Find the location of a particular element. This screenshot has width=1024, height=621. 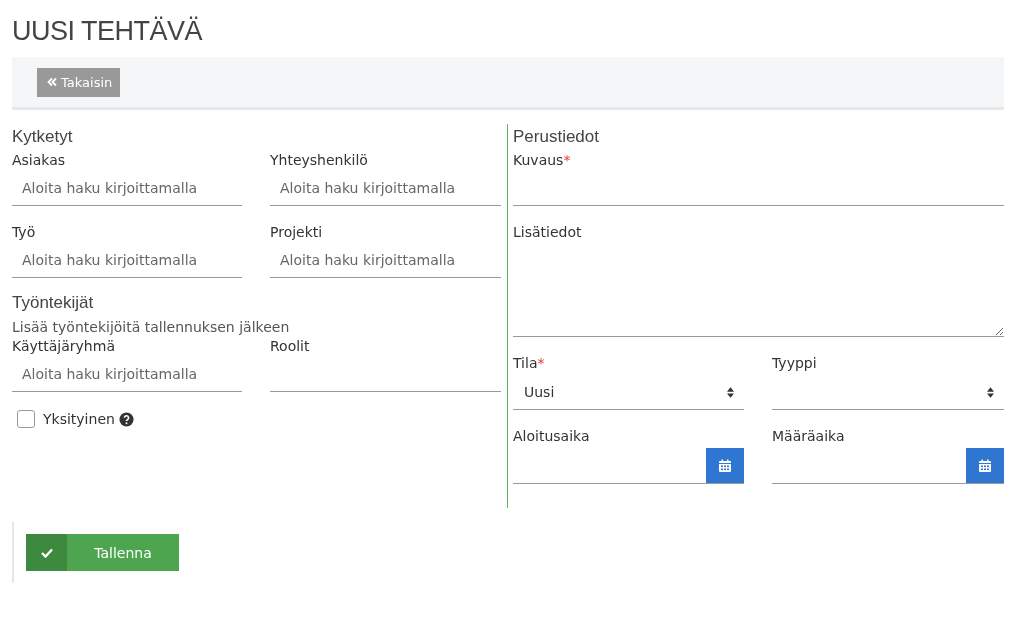

back-button: Takaisin is located at coordinates (79, 82).